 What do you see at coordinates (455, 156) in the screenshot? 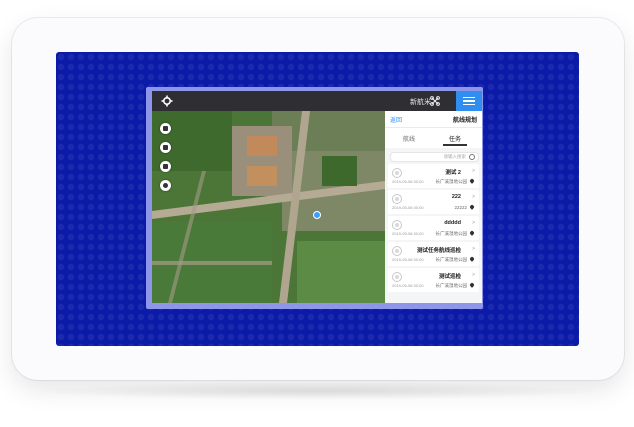
I see `search-placeholder: 请输入搜索` at bounding box center [455, 156].